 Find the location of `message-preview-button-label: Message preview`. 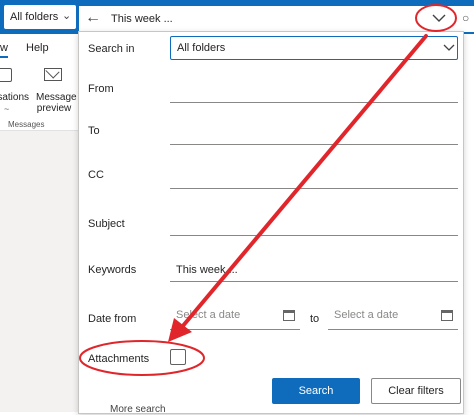

message-preview-button-label: Message preview is located at coordinates (56, 103).